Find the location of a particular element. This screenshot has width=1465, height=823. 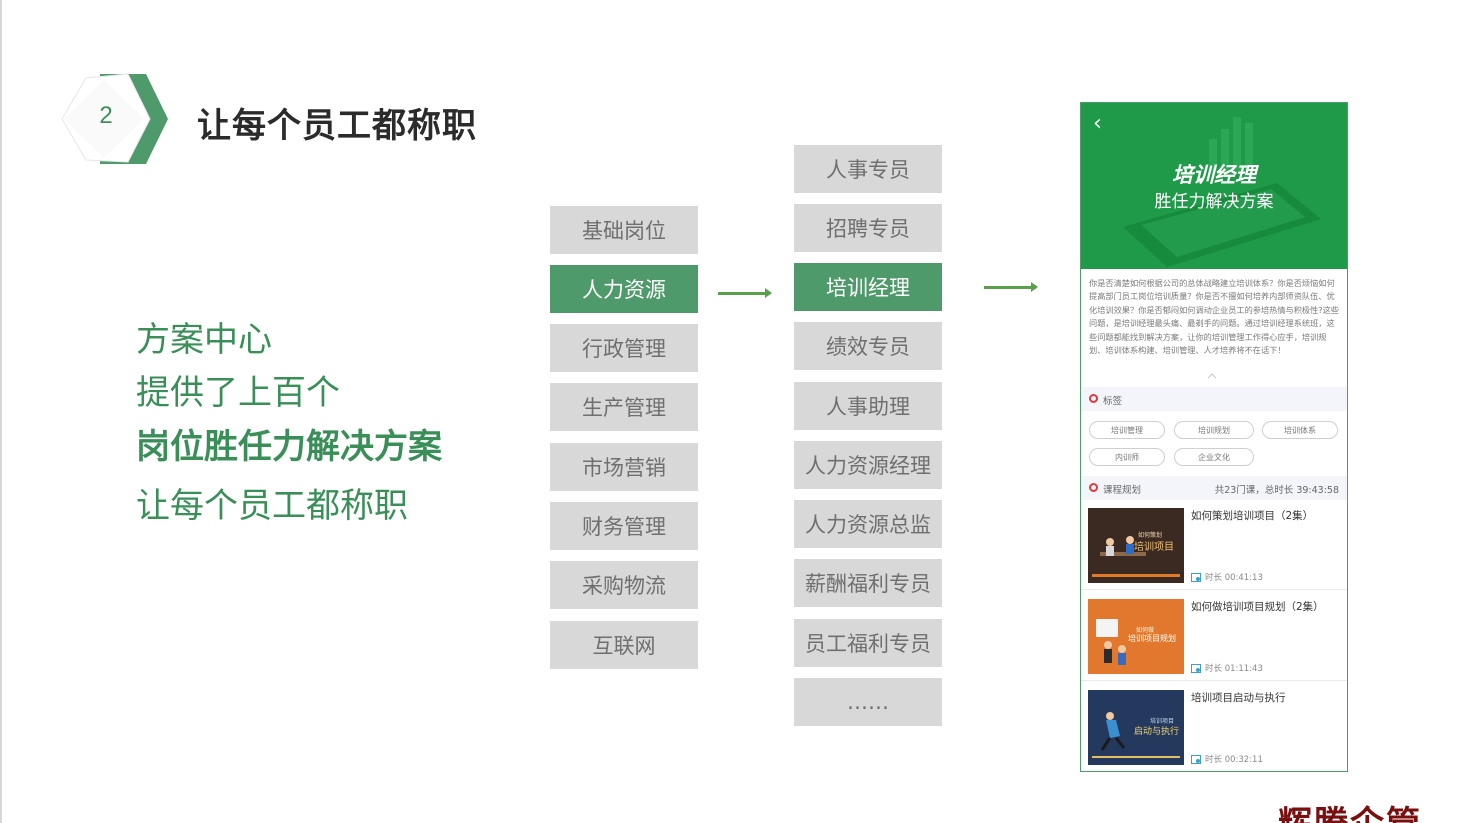

course-duration-row: 时长 01:11:43 is located at coordinates (1227, 668).